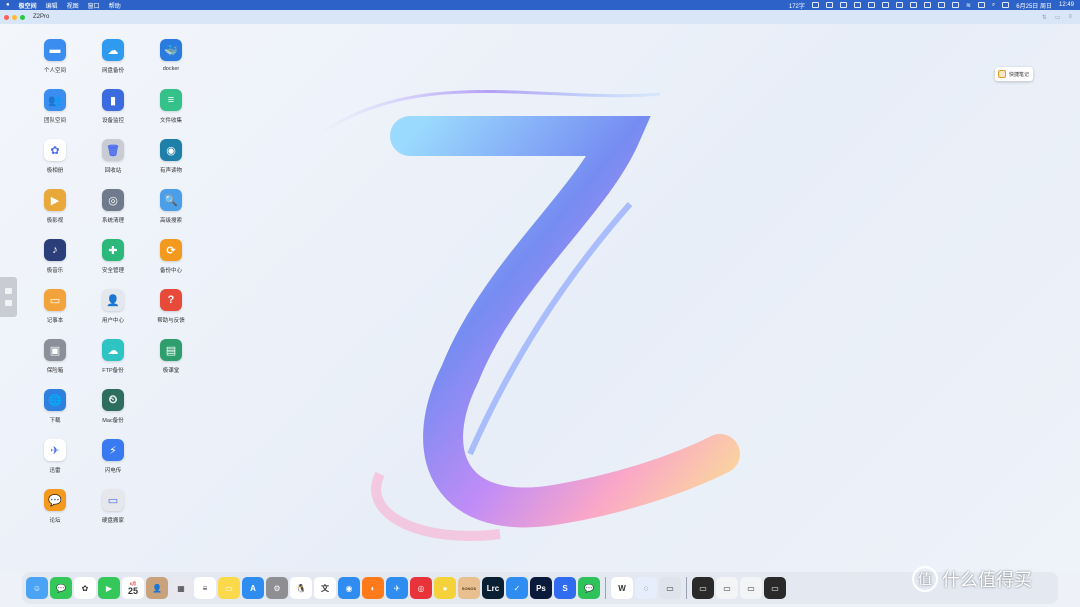 The width and height of the screenshot is (1080, 607). I want to click on grid-view-icon, so click(8, 303).